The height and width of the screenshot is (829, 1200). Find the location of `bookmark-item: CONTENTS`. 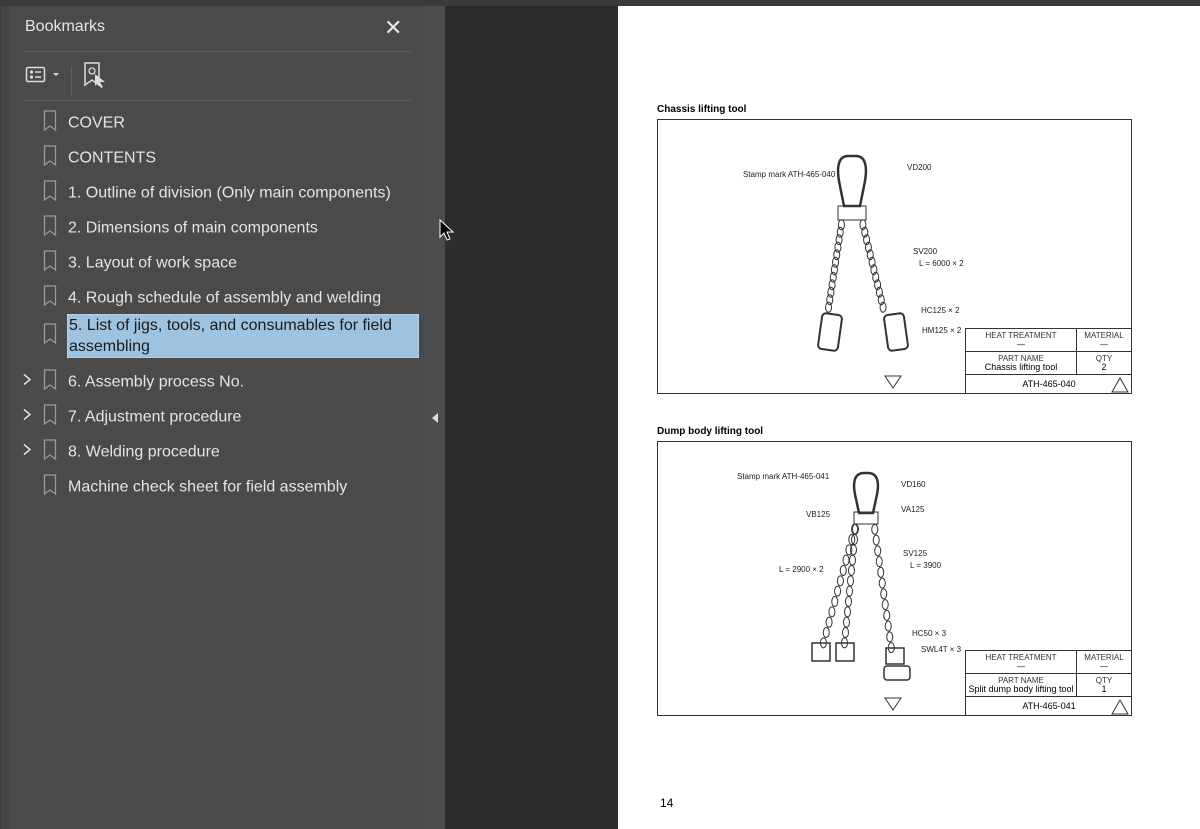

bookmark-item: CONTENTS is located at coordinates (213, 157).